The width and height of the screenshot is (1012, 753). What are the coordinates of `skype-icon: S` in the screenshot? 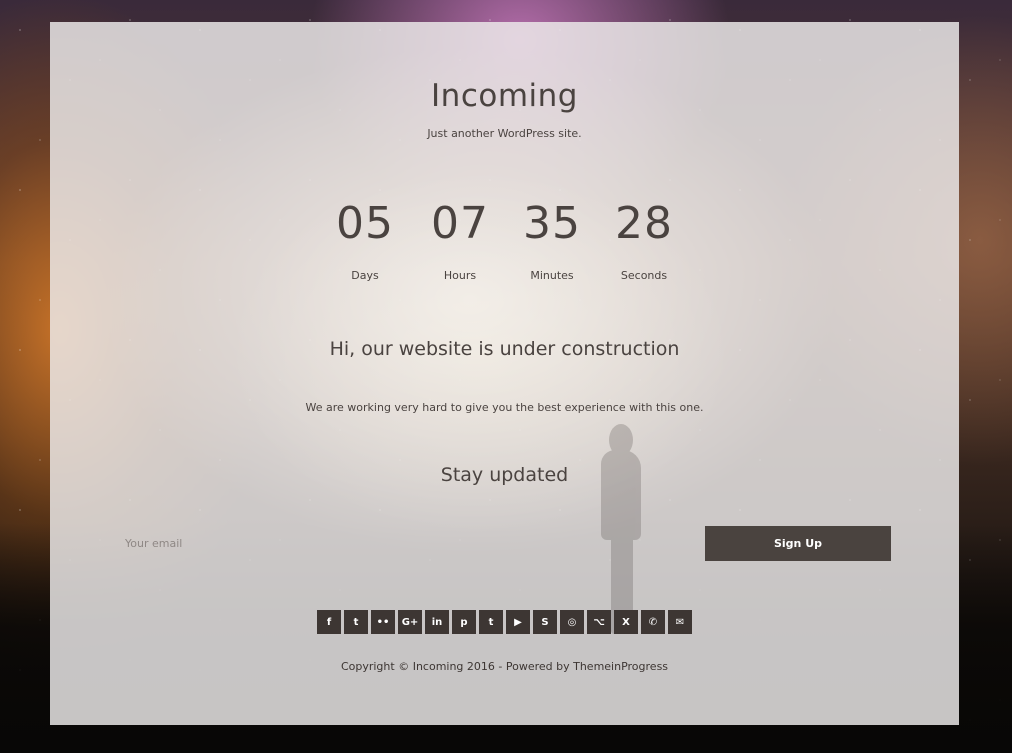 It's located at (545, 622).